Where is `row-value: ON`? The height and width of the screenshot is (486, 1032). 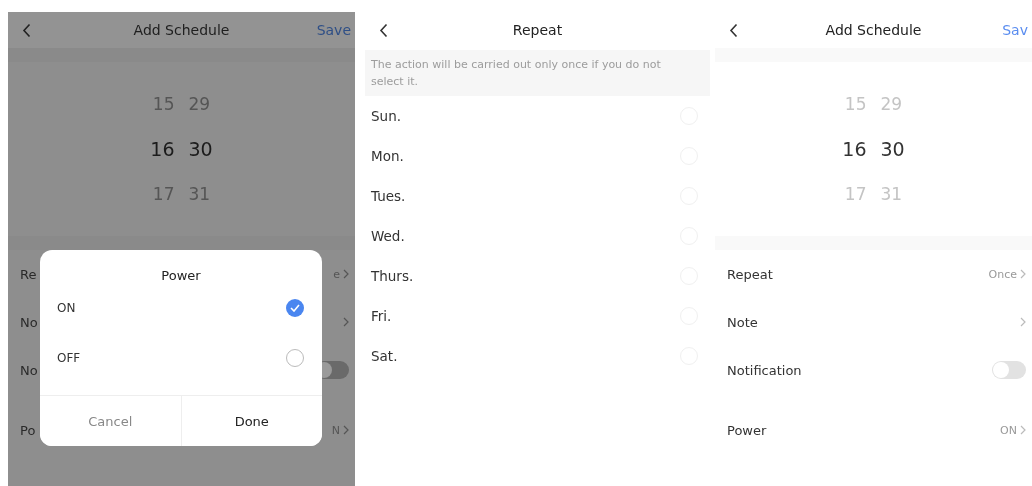
row-value: ON is located at coordinates (1008, 430).